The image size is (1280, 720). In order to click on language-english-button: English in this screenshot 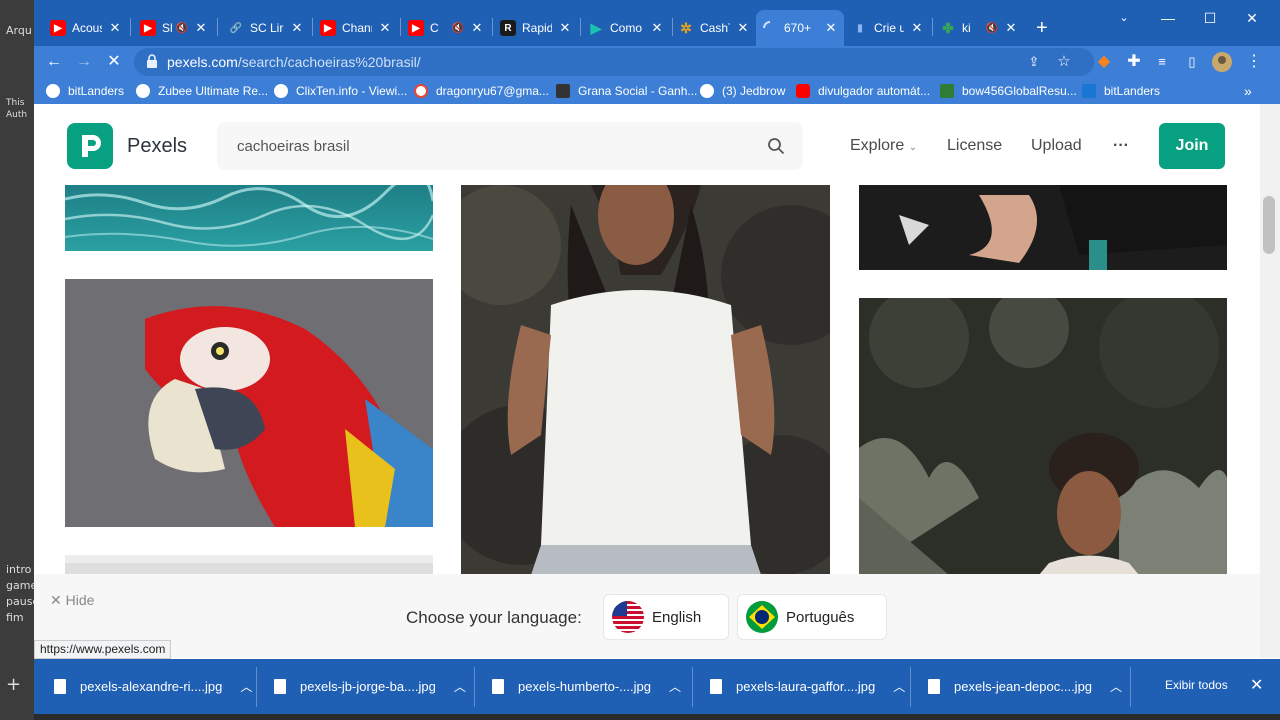, I will do `click(666, 617)`.